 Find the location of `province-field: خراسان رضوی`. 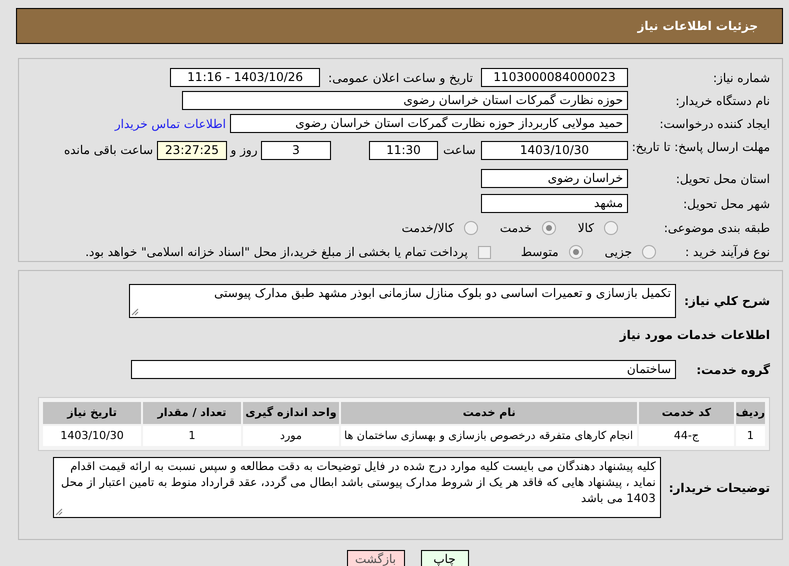

province-field: خراسان رضوی is located at coordinates (554, 178).